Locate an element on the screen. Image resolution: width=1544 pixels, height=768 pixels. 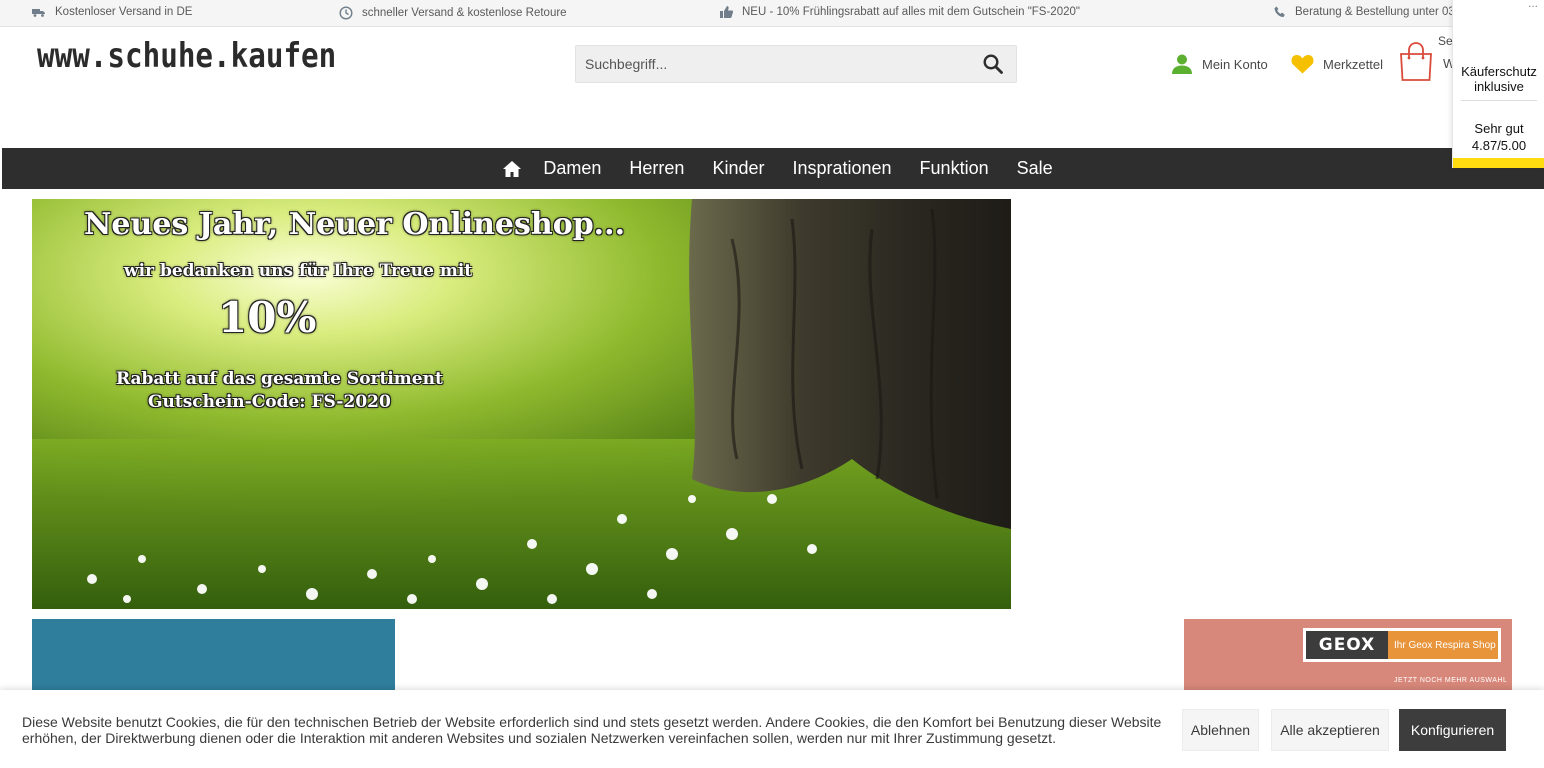
phone-icon is located at coordinates (1279, 11).